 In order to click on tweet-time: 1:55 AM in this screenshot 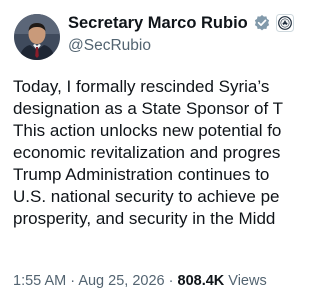, I will do `click(39, 281)`.